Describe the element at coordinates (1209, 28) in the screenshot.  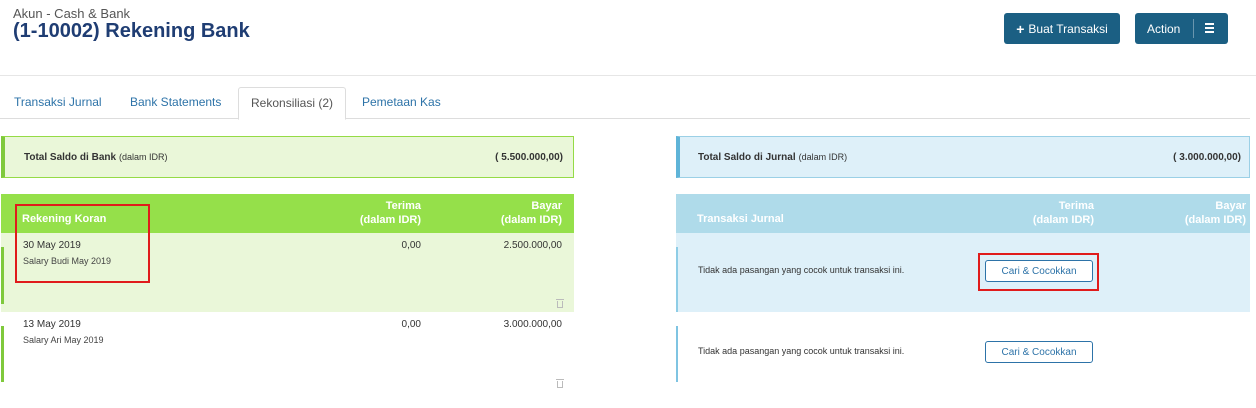
I see `menu-icon` at that location.